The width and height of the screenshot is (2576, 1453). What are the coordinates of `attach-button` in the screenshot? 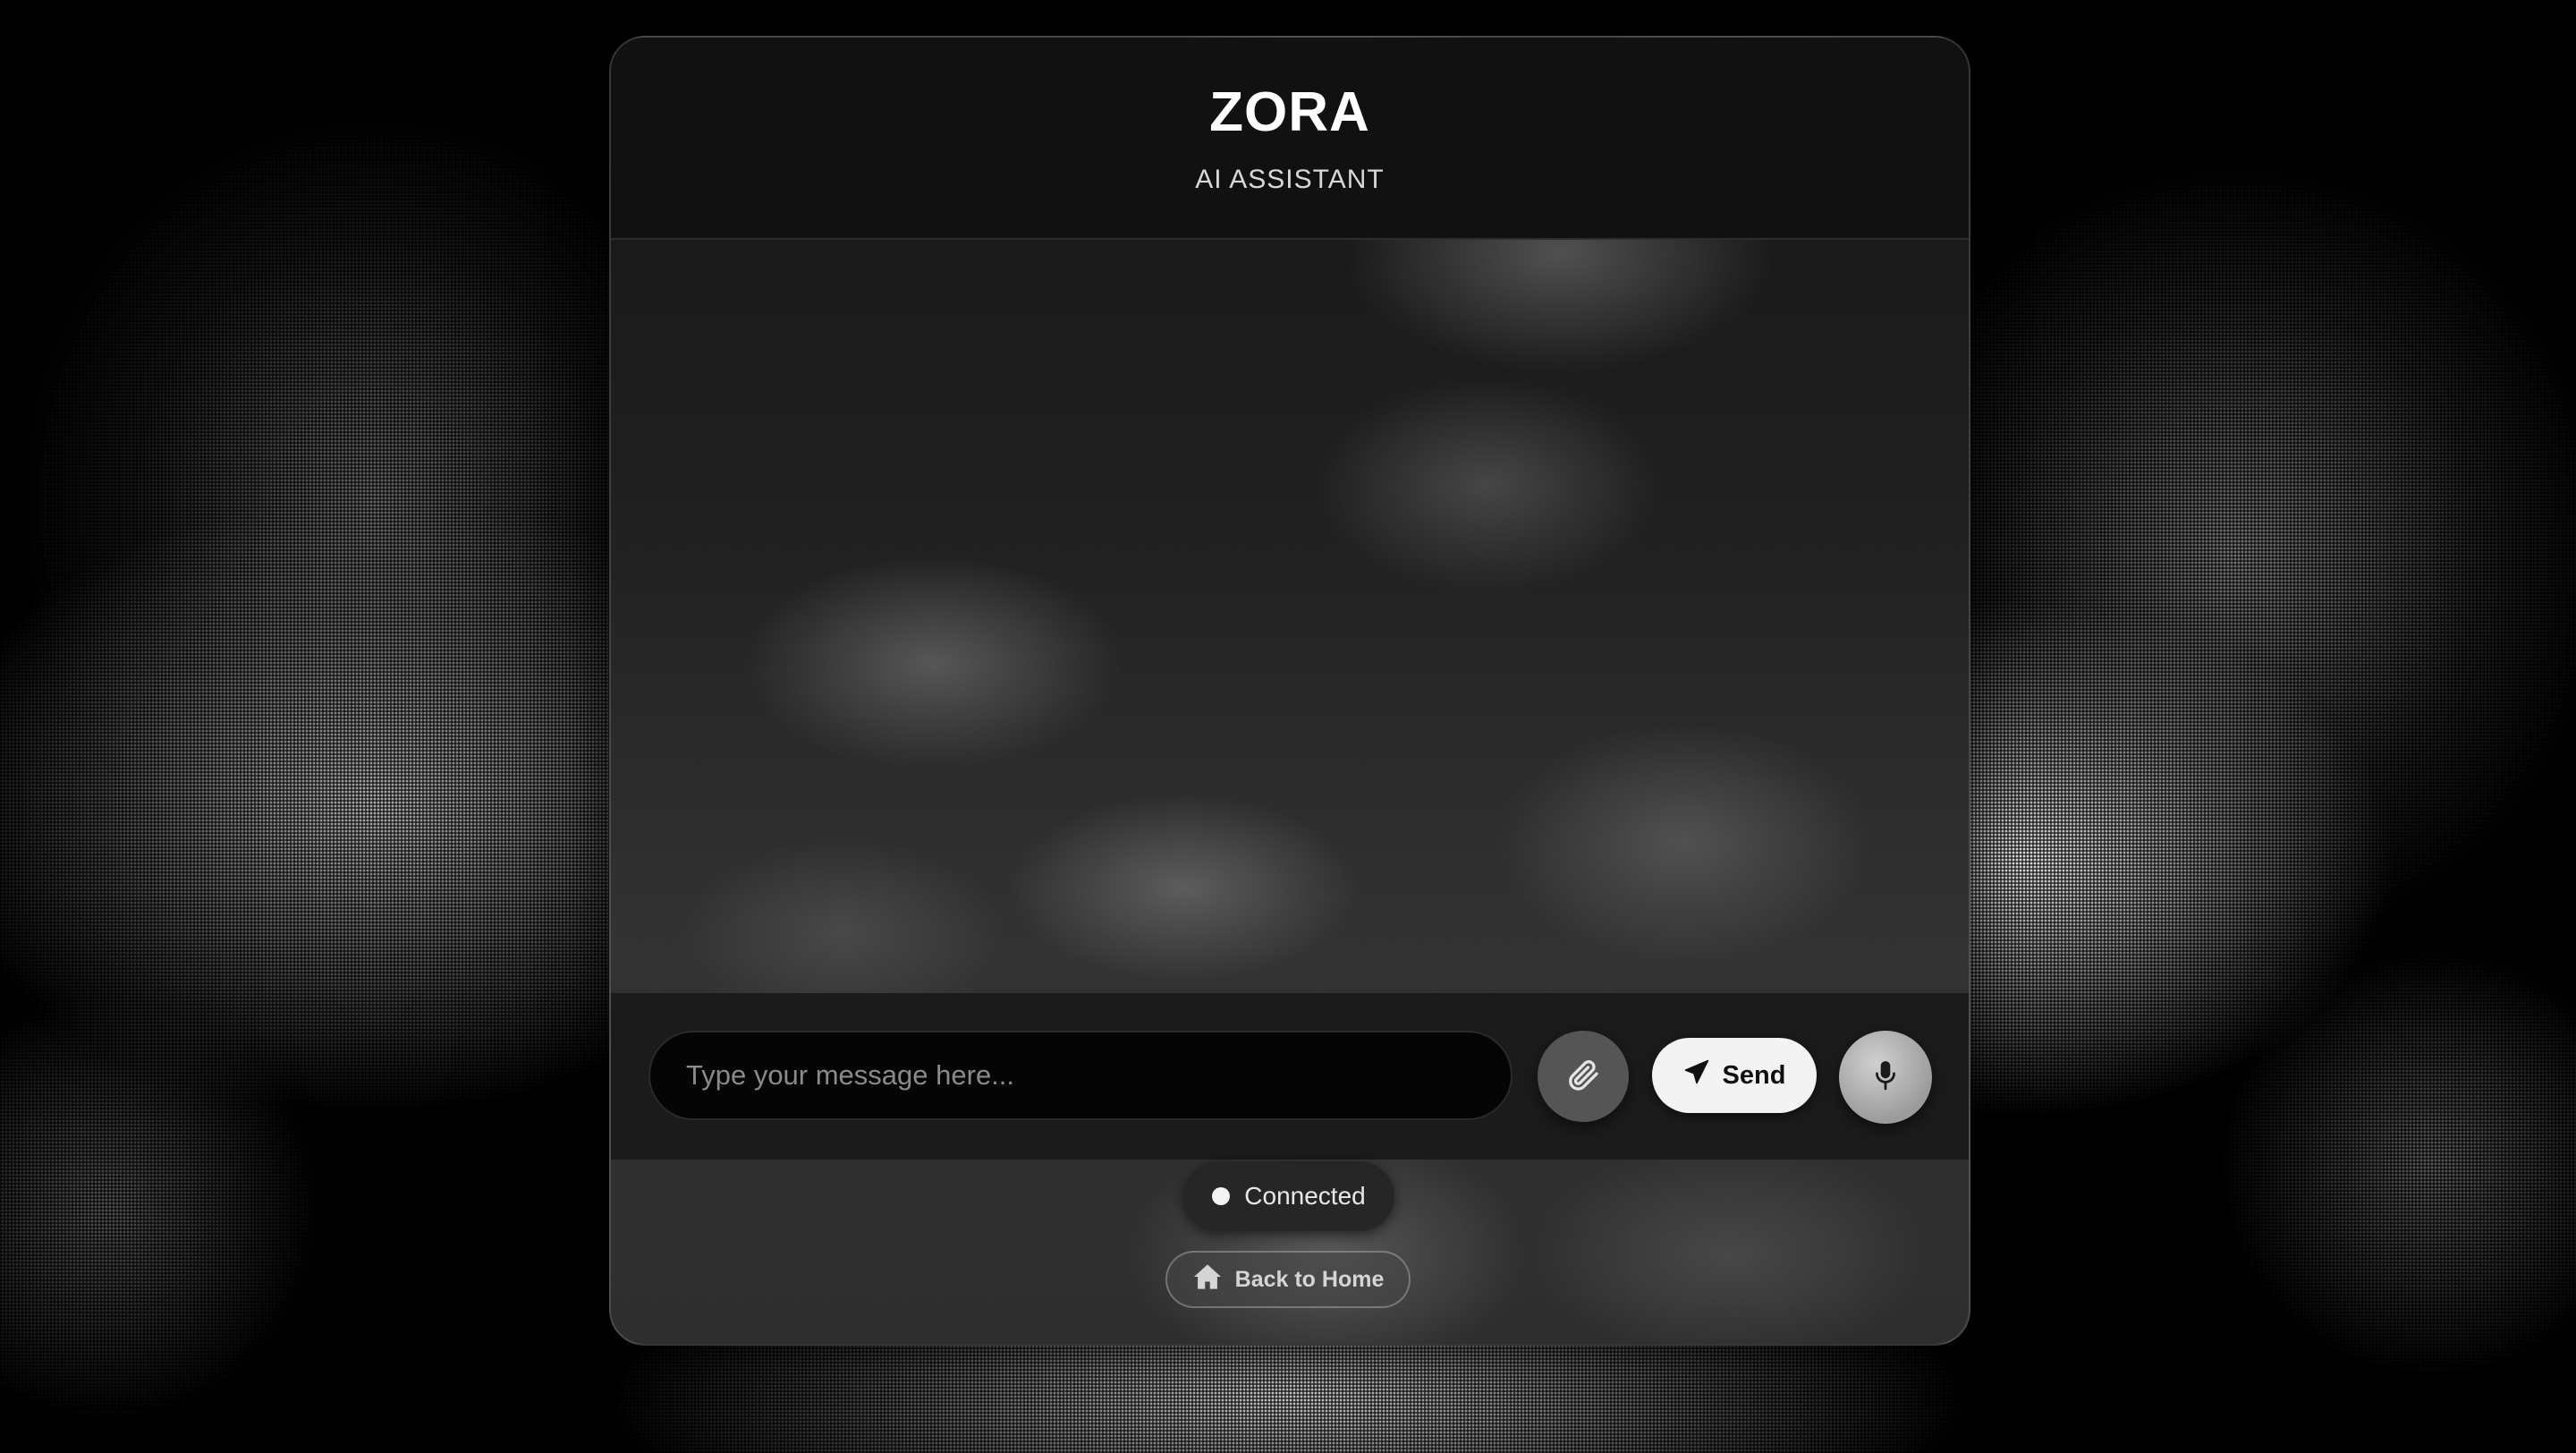 It's located at (1583, 1076).